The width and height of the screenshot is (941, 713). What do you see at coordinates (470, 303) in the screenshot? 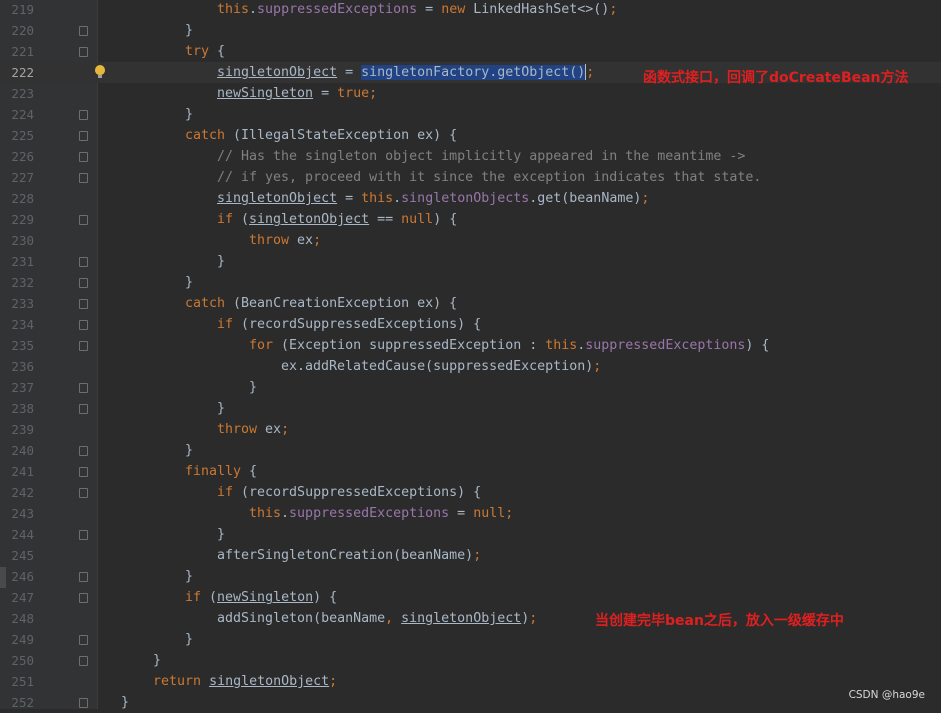
I see `code-line: 233 catch (BeanCreationException ex) {` at bounding box center [470, 303].